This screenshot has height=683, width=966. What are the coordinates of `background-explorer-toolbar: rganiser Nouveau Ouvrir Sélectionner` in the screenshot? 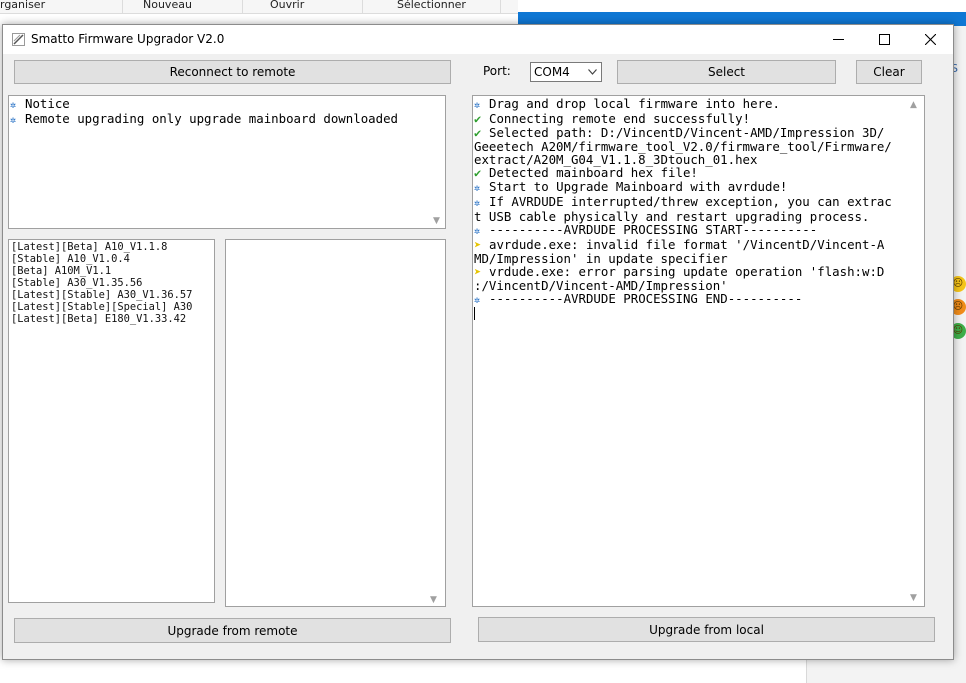 It's located at (260, 7).